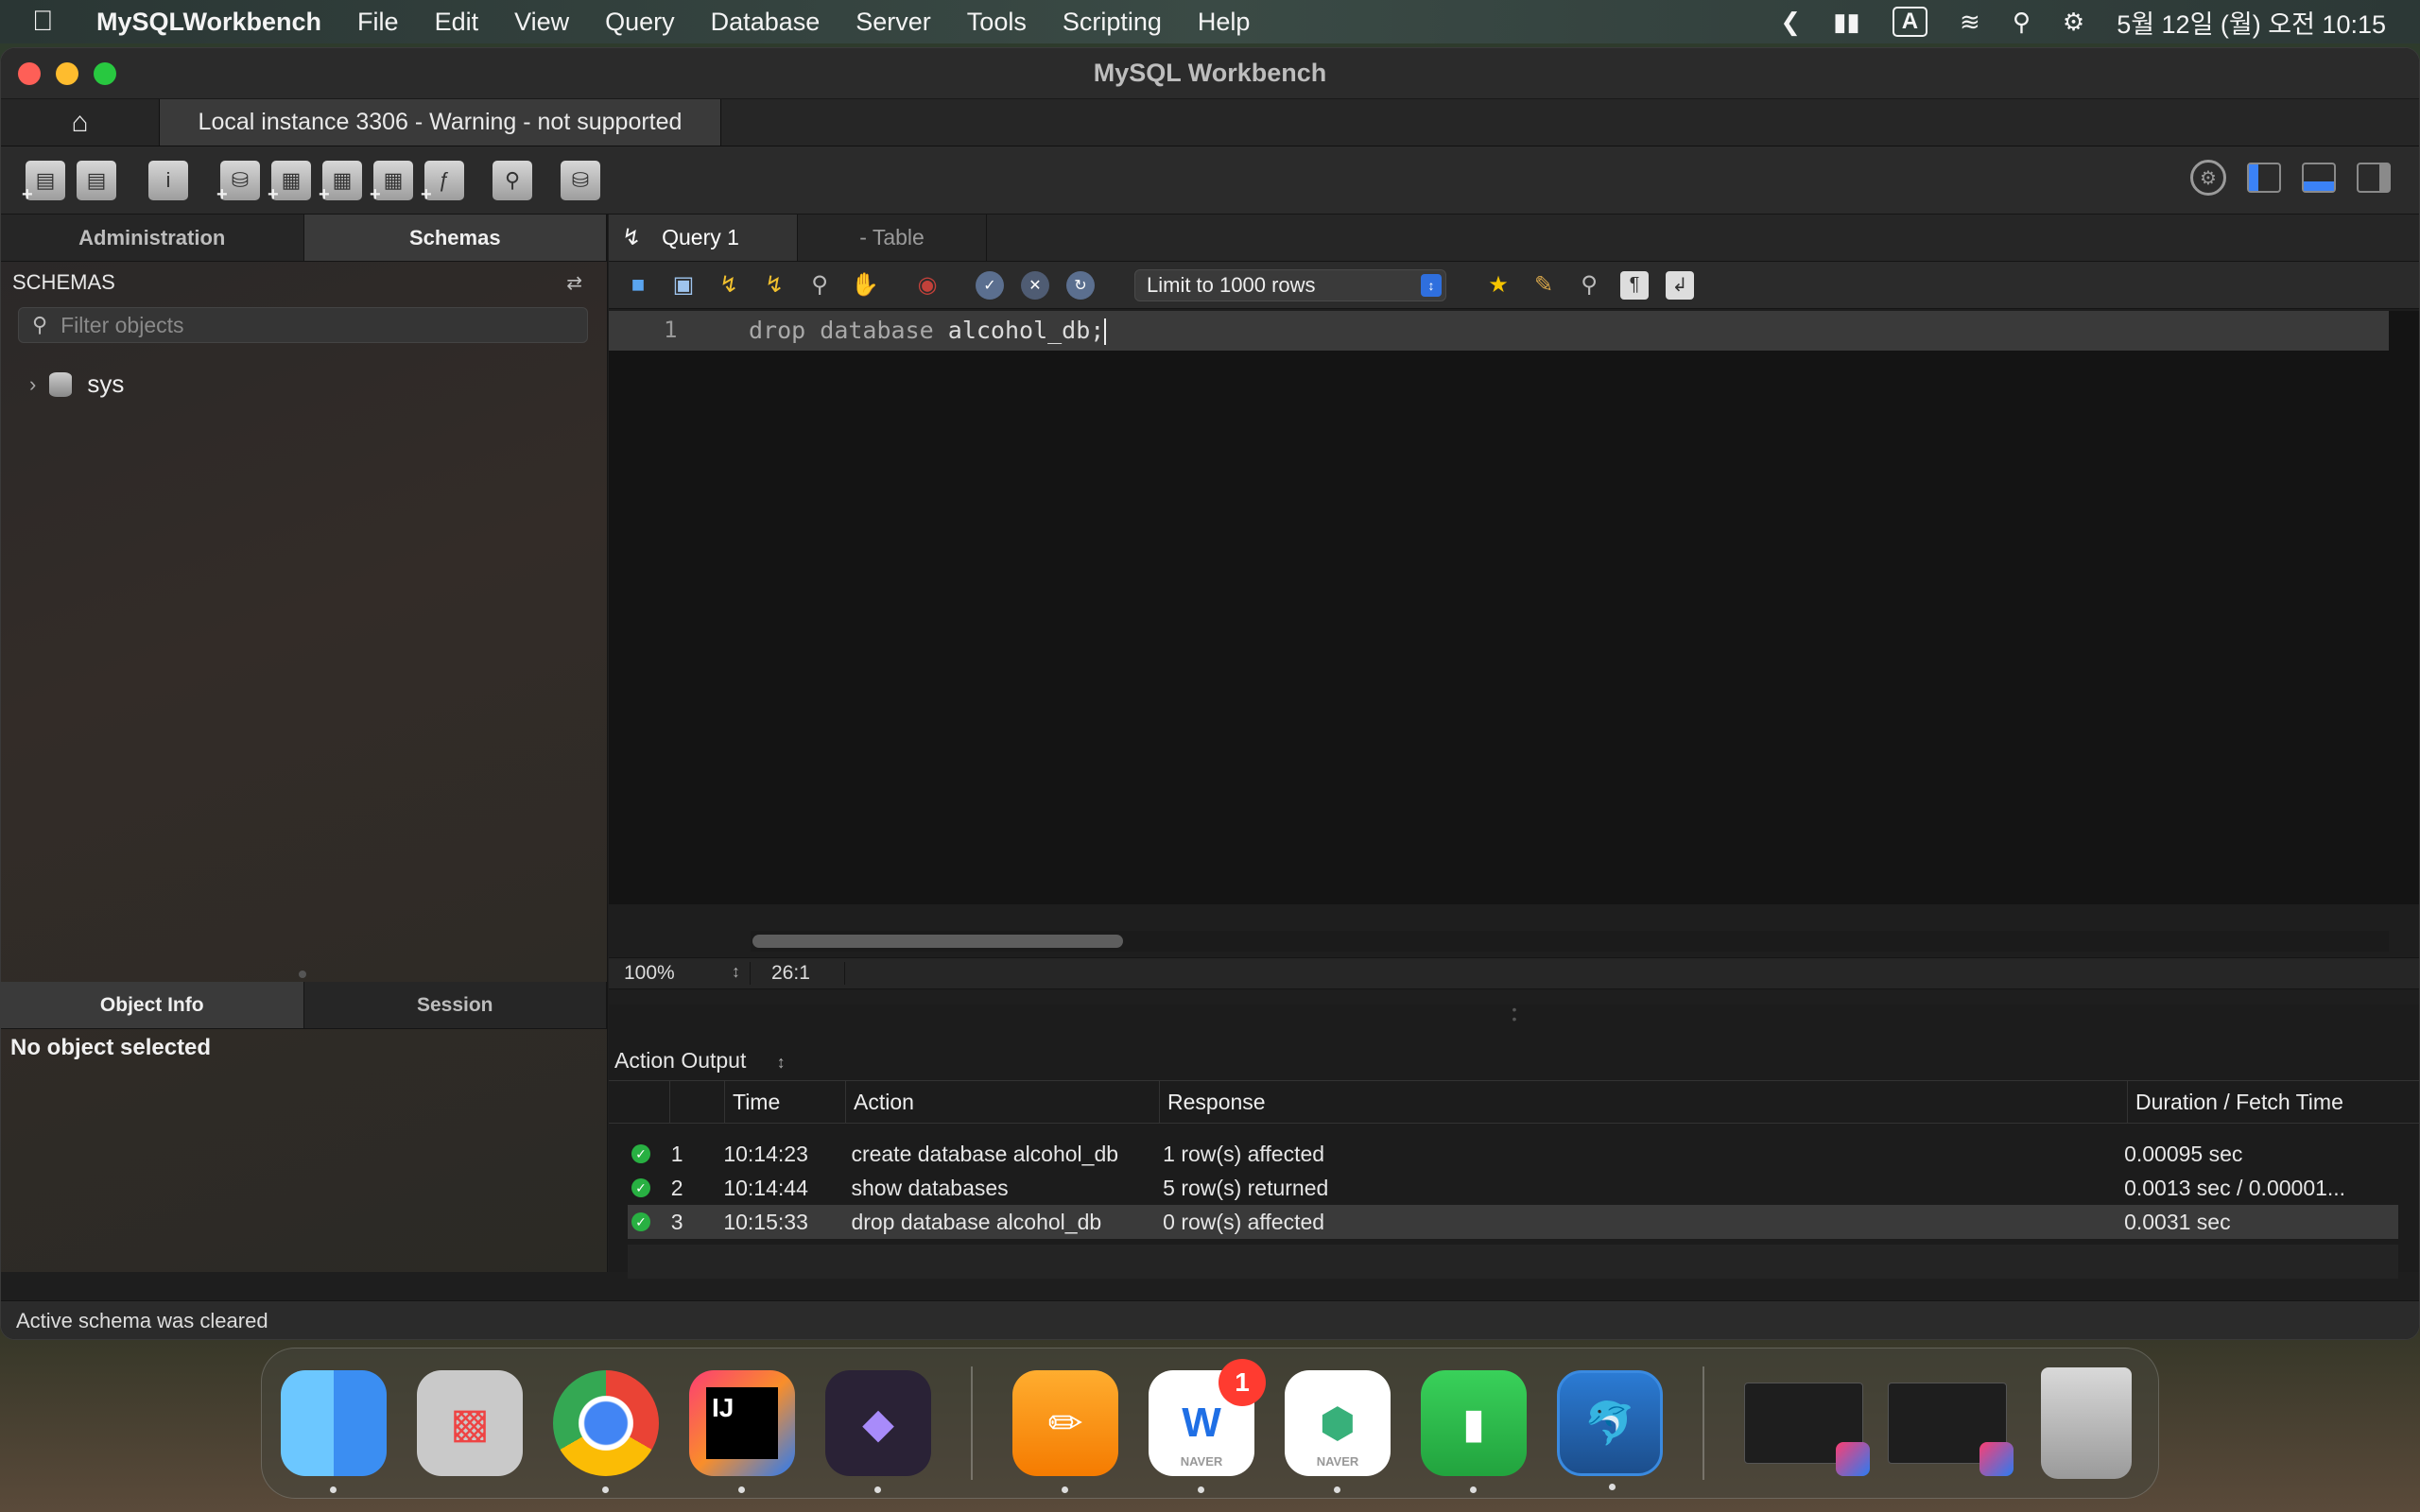  Describe the element at coordinates (893, 22) in the screenshot. I see `menu-server: Server` at that location.